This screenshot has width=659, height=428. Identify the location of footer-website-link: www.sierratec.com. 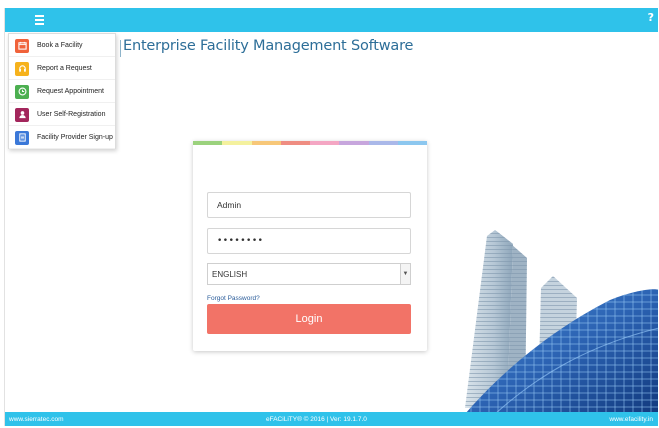
(36, 419).